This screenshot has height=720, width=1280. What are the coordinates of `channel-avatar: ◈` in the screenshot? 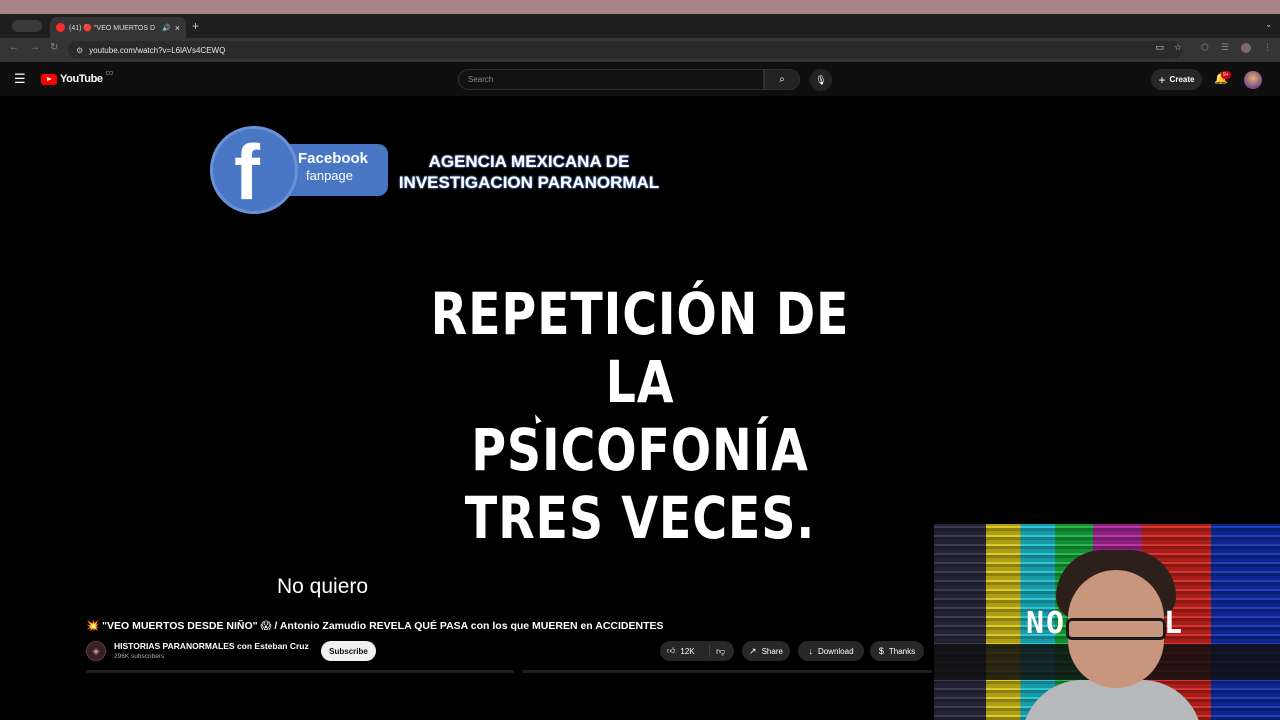 It's located at (96, 651).